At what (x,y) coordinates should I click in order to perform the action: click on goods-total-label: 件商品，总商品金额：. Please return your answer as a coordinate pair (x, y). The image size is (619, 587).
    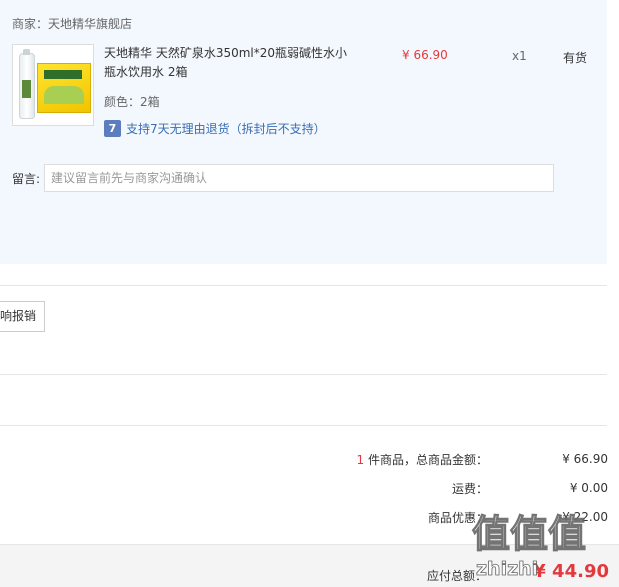
    Looking at the image, I should click on (426, 459).